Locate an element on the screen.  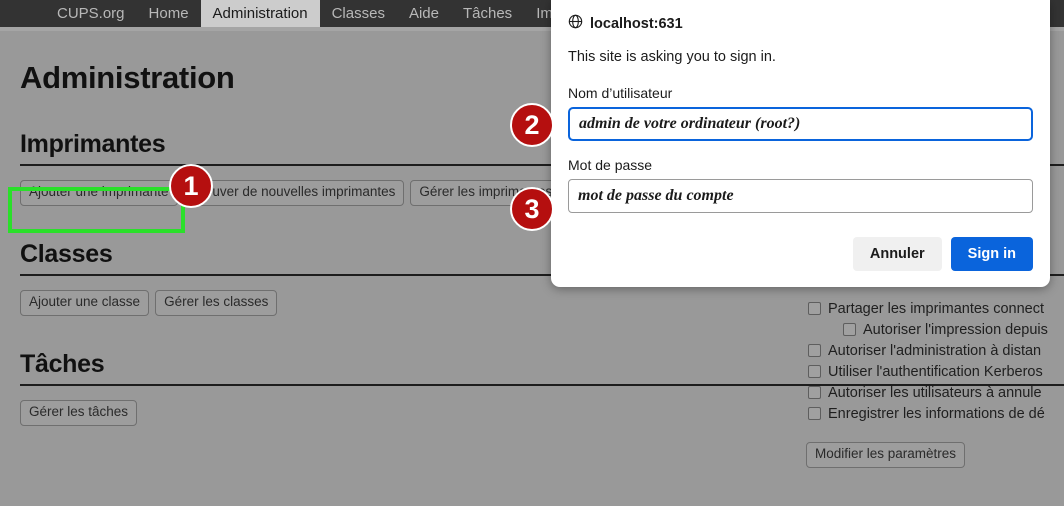
checkbox-row-remote-administration: Autoriser l'administration à distan is located at coordinates (936, 350).